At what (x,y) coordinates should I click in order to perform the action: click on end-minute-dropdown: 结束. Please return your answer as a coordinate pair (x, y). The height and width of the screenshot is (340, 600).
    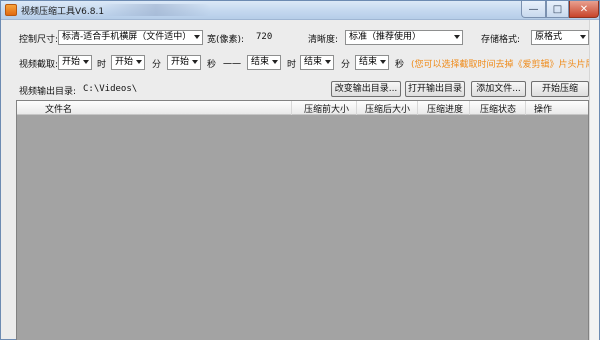
    Looking at the image, I should click on (317, 62).